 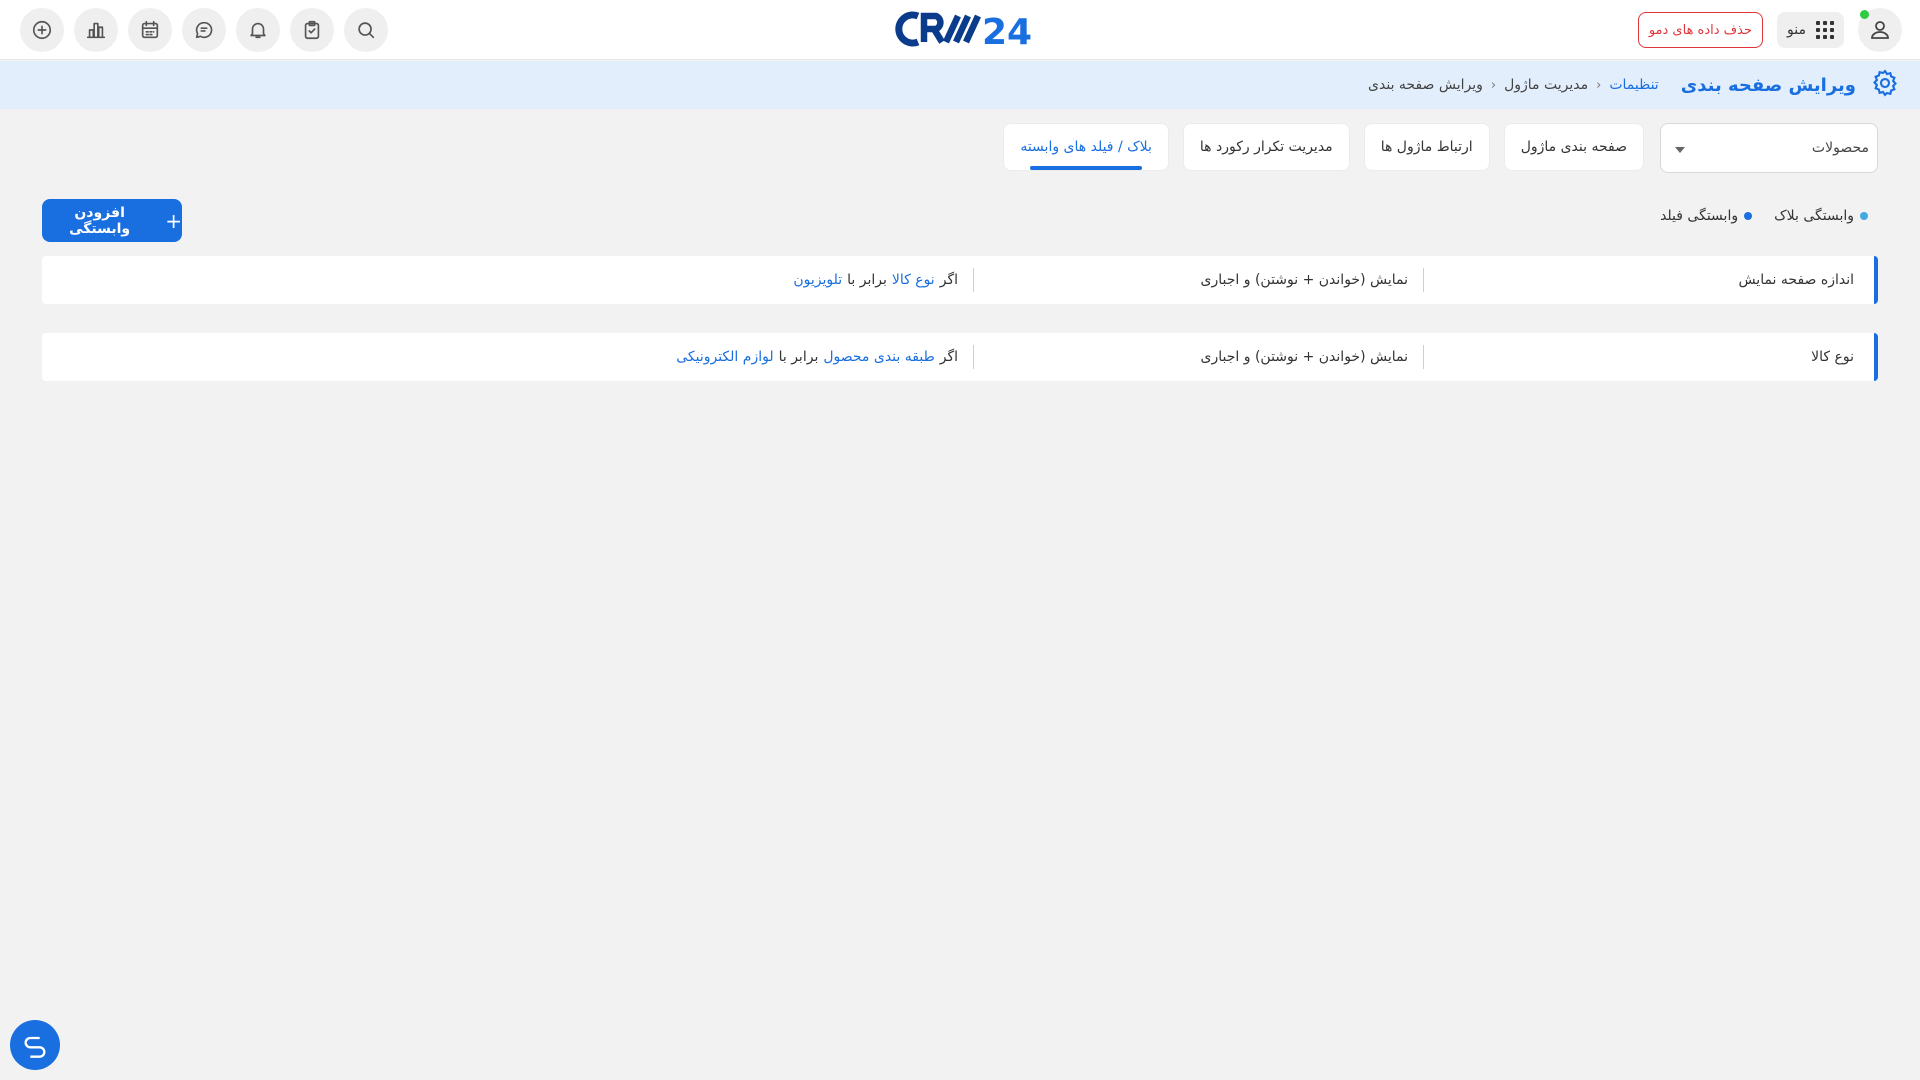 What do you see at coordinates (1769, 30) in the screenshot?
I see `top-bar-right: منو حذف داده های دمو` at bounding box center [1769, 30].